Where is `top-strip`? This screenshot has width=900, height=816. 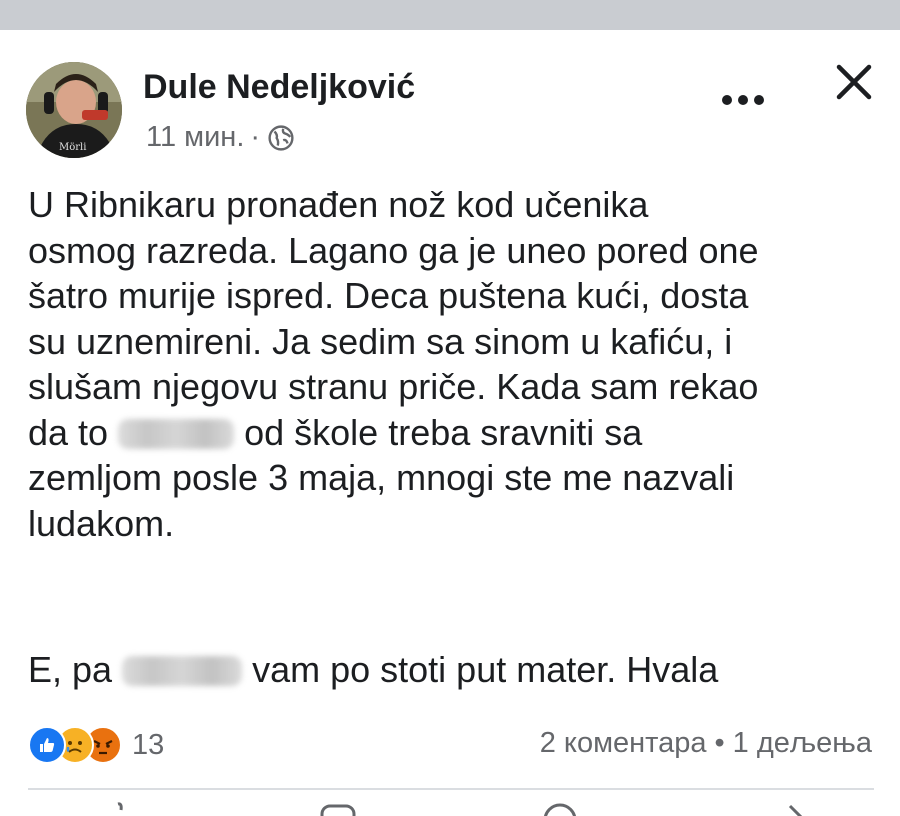
top-strip is located at coordinates (450, 15).